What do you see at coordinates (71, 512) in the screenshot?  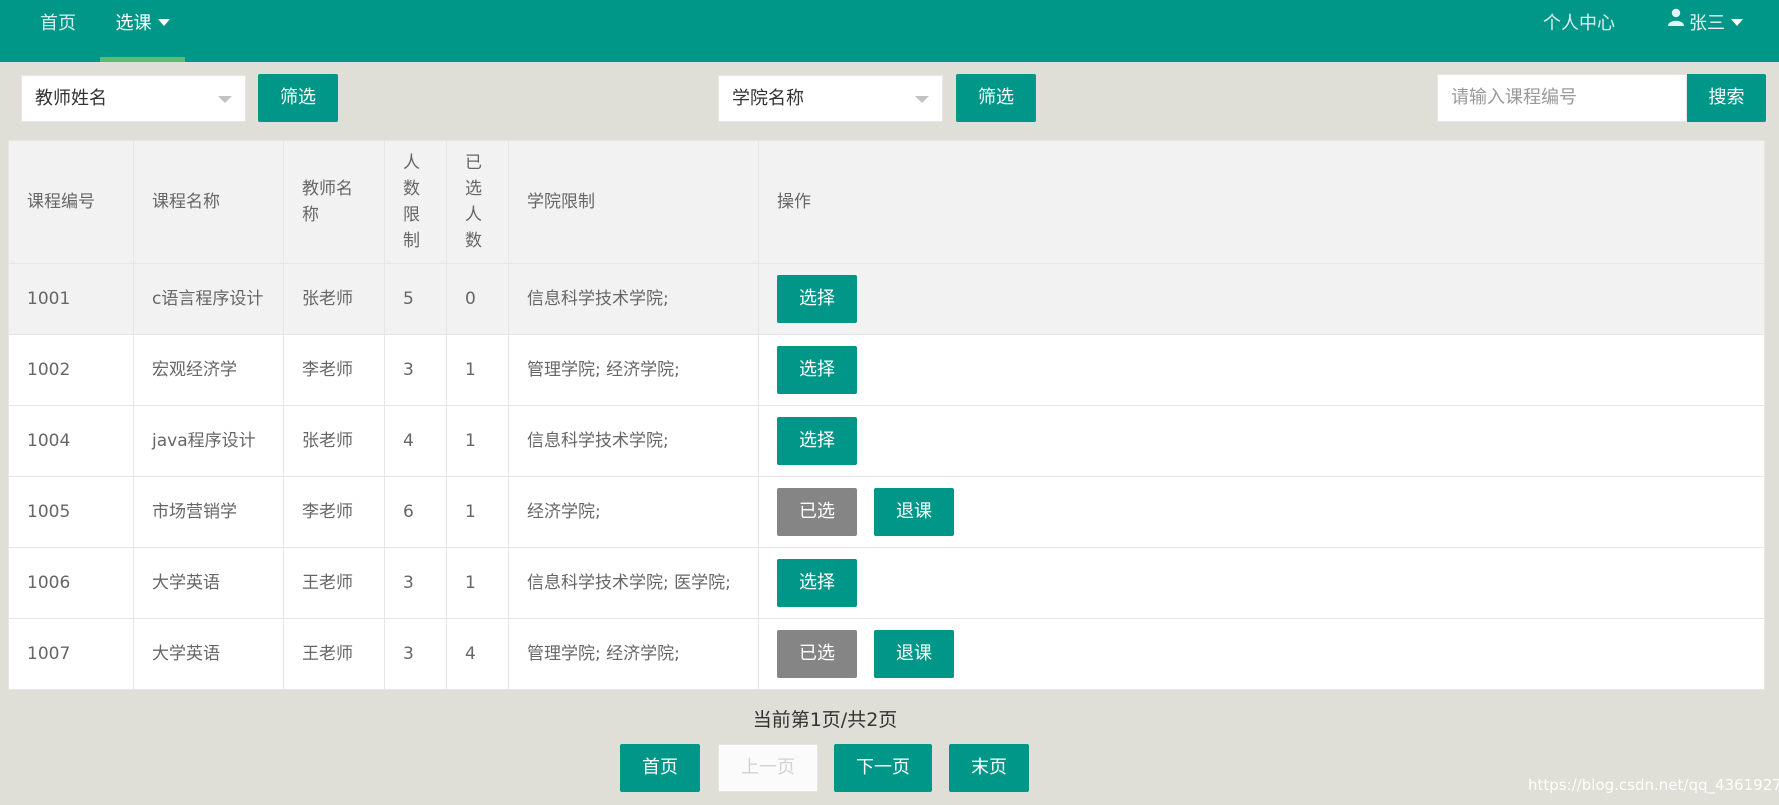 I see `cell-course-id: 1005` at bounding box center [71, 512].